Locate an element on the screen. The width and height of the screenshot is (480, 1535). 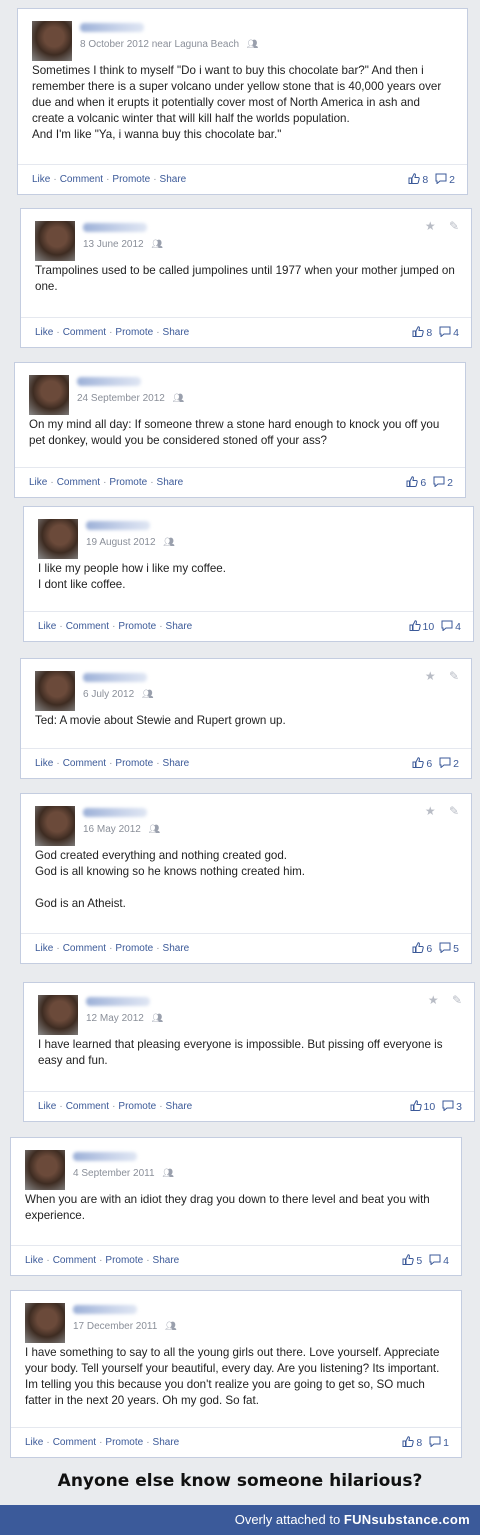
post-date: 24 September 2012 is located at coordinates (121, 398).